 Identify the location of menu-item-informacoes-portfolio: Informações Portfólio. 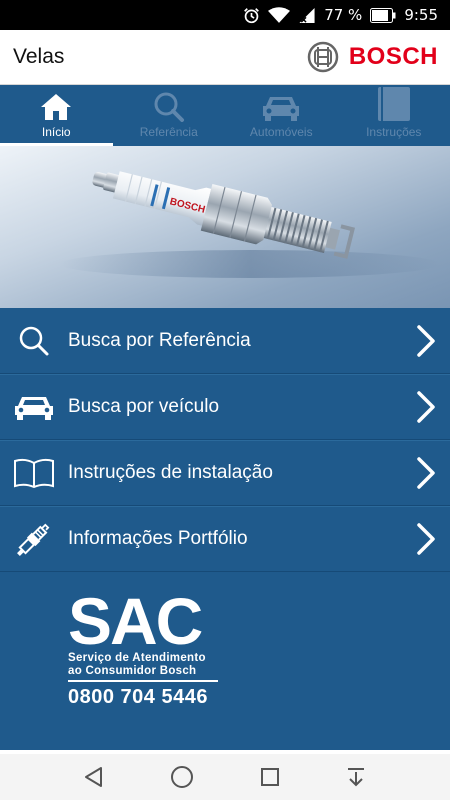
(225, 539).